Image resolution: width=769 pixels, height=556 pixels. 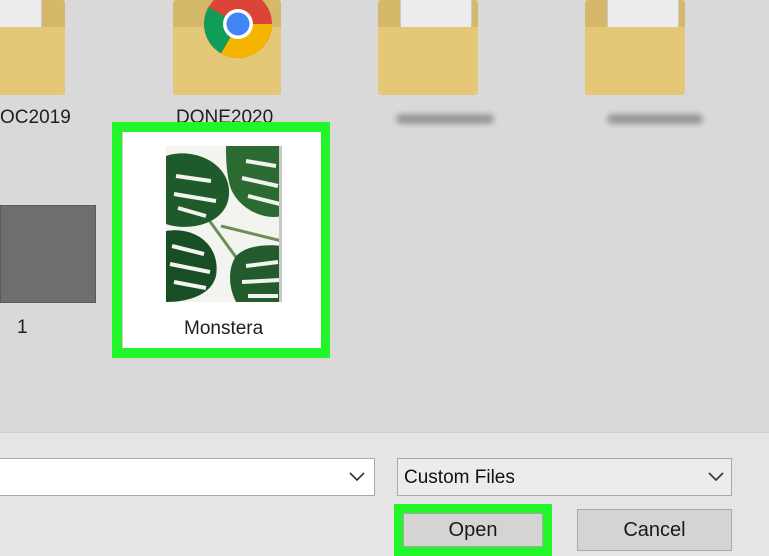 I want to click on file-type-select: Custom Files, so click(x=564, y=477).